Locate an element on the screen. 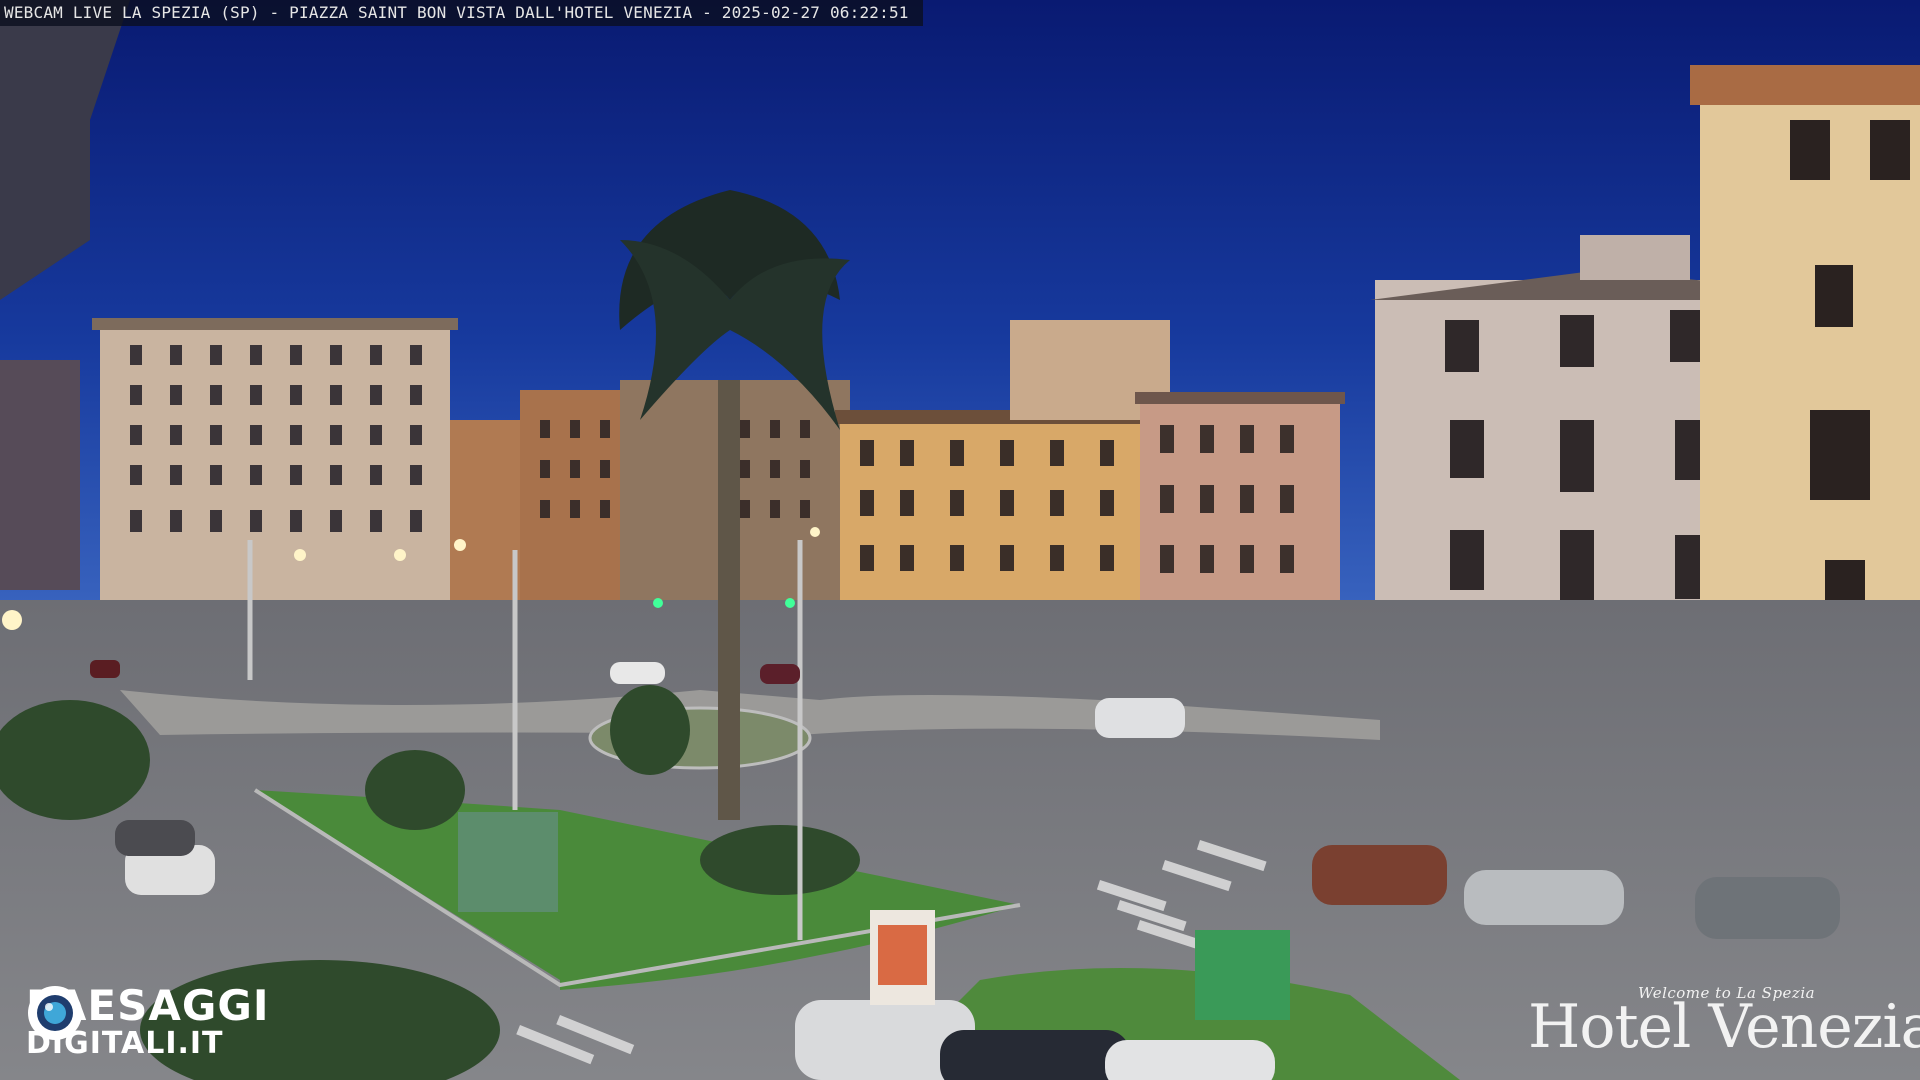  hotel-name: Hotel Venezia is located at coordinates (1724, 1027).